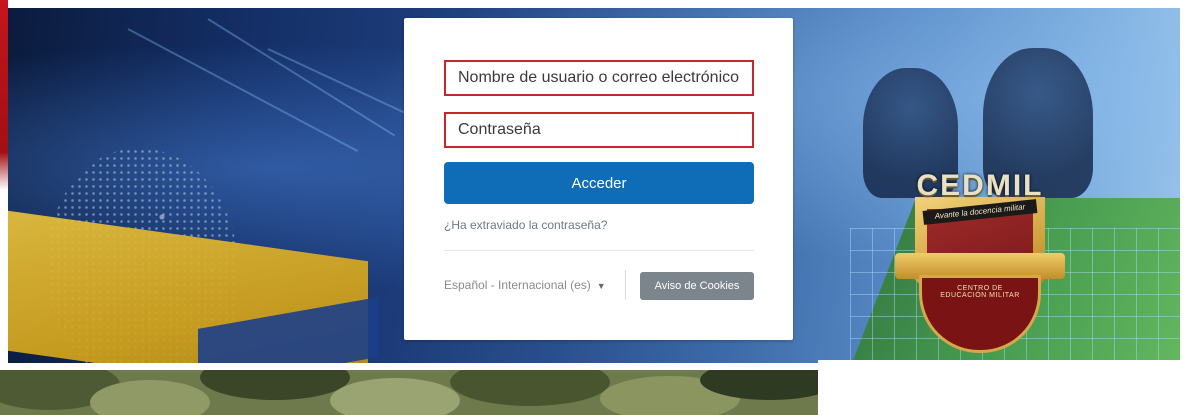 The image size is (1184, 415). Describe the element at coordinates (601, 286) in the screenshot. I see `chevron-down-icon: ▼` at that location.